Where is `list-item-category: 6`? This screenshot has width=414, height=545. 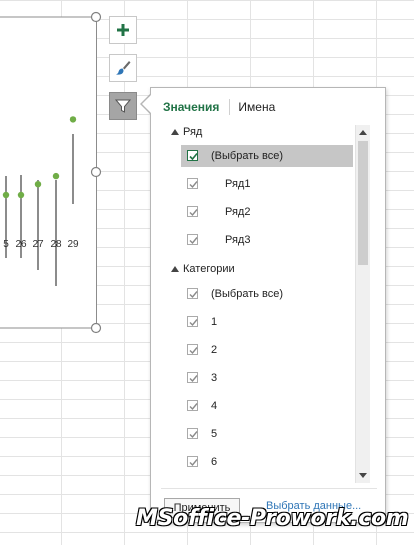
list-item-category: 6 is located at coordinates (252, 461).